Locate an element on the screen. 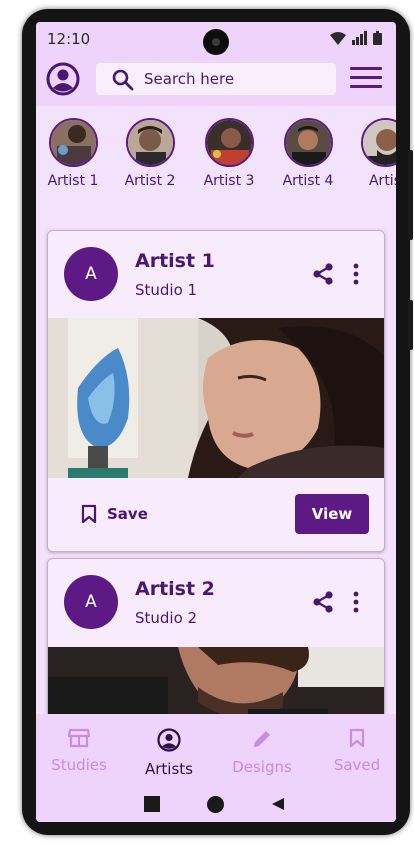  bottom-navigation: Studies Artists Designs Saved is located at coordinates (216, 750).